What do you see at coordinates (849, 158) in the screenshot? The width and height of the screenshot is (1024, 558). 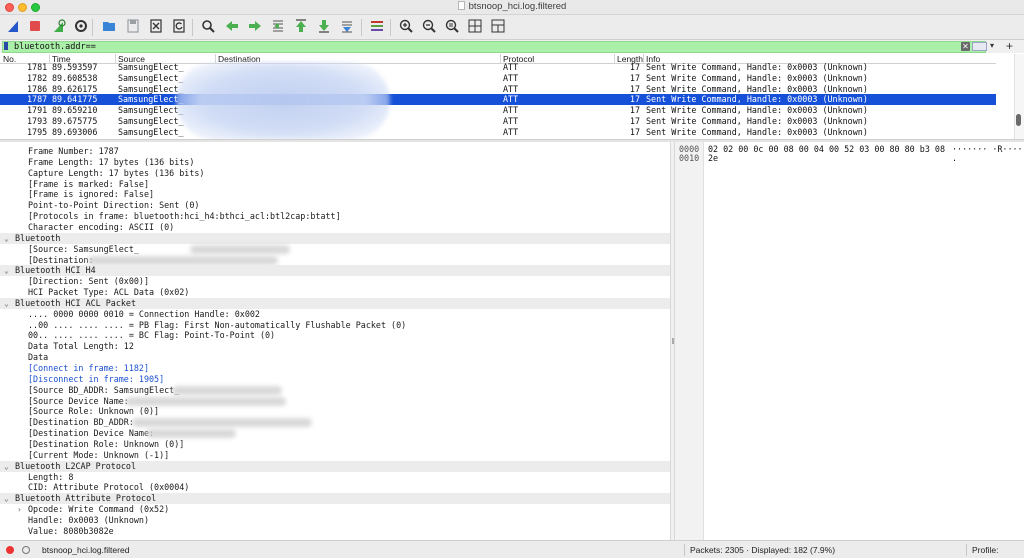 I see `bytes-row: 0010 2e.` at bounding box center [849, 158].